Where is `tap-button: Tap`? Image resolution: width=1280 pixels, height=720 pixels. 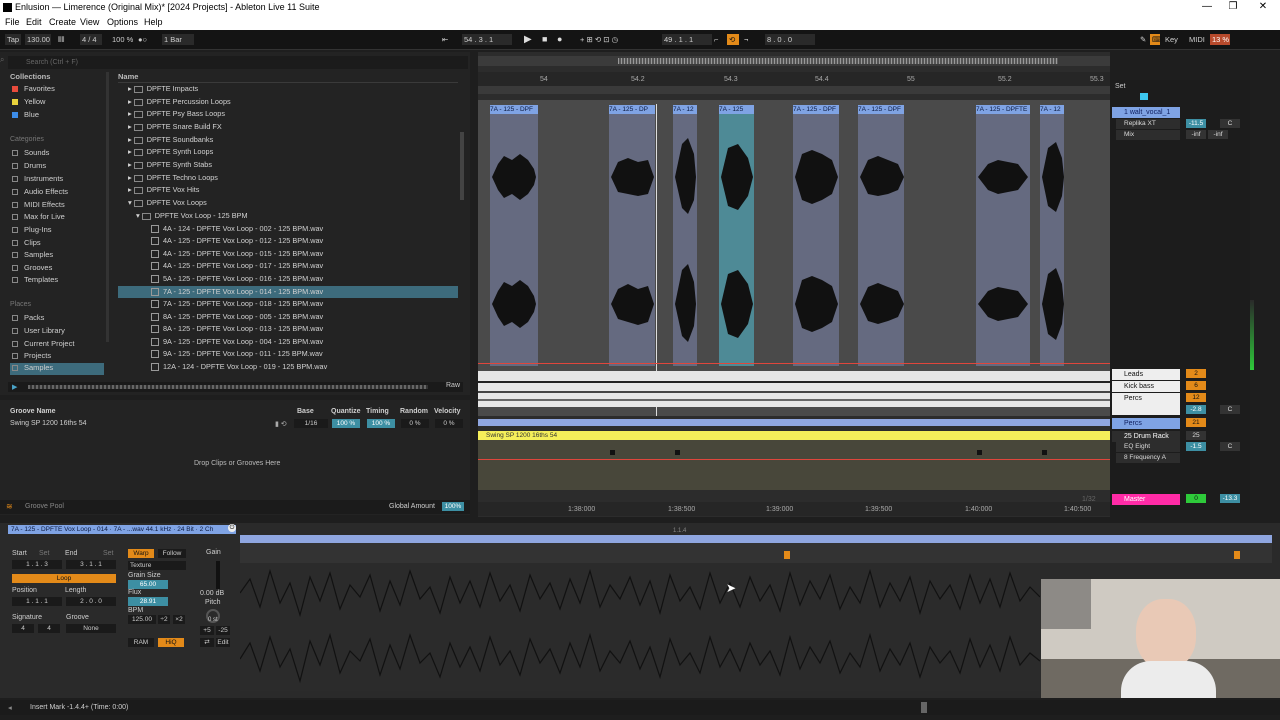
tap-button: Tap is located at coordinates (13, 39).